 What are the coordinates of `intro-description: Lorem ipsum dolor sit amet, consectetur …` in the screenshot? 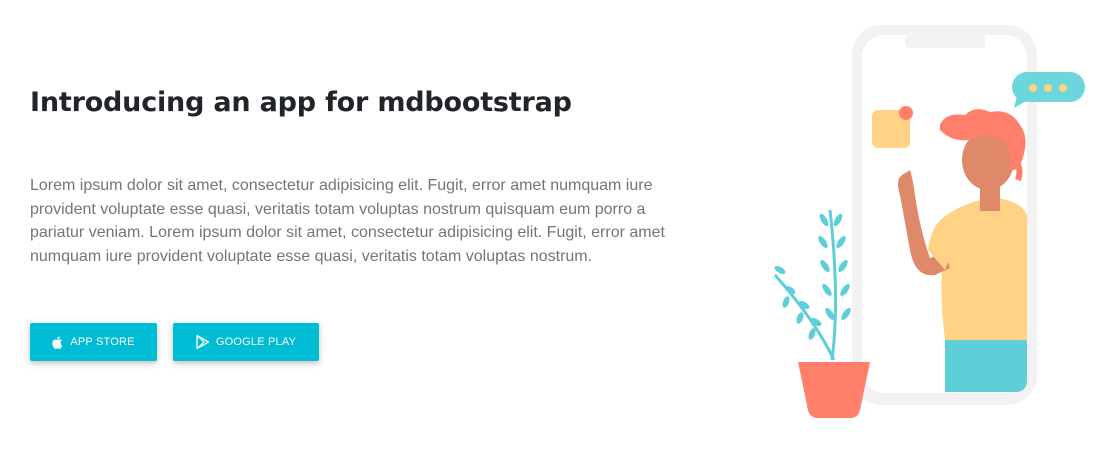 It's located at (347, 221).